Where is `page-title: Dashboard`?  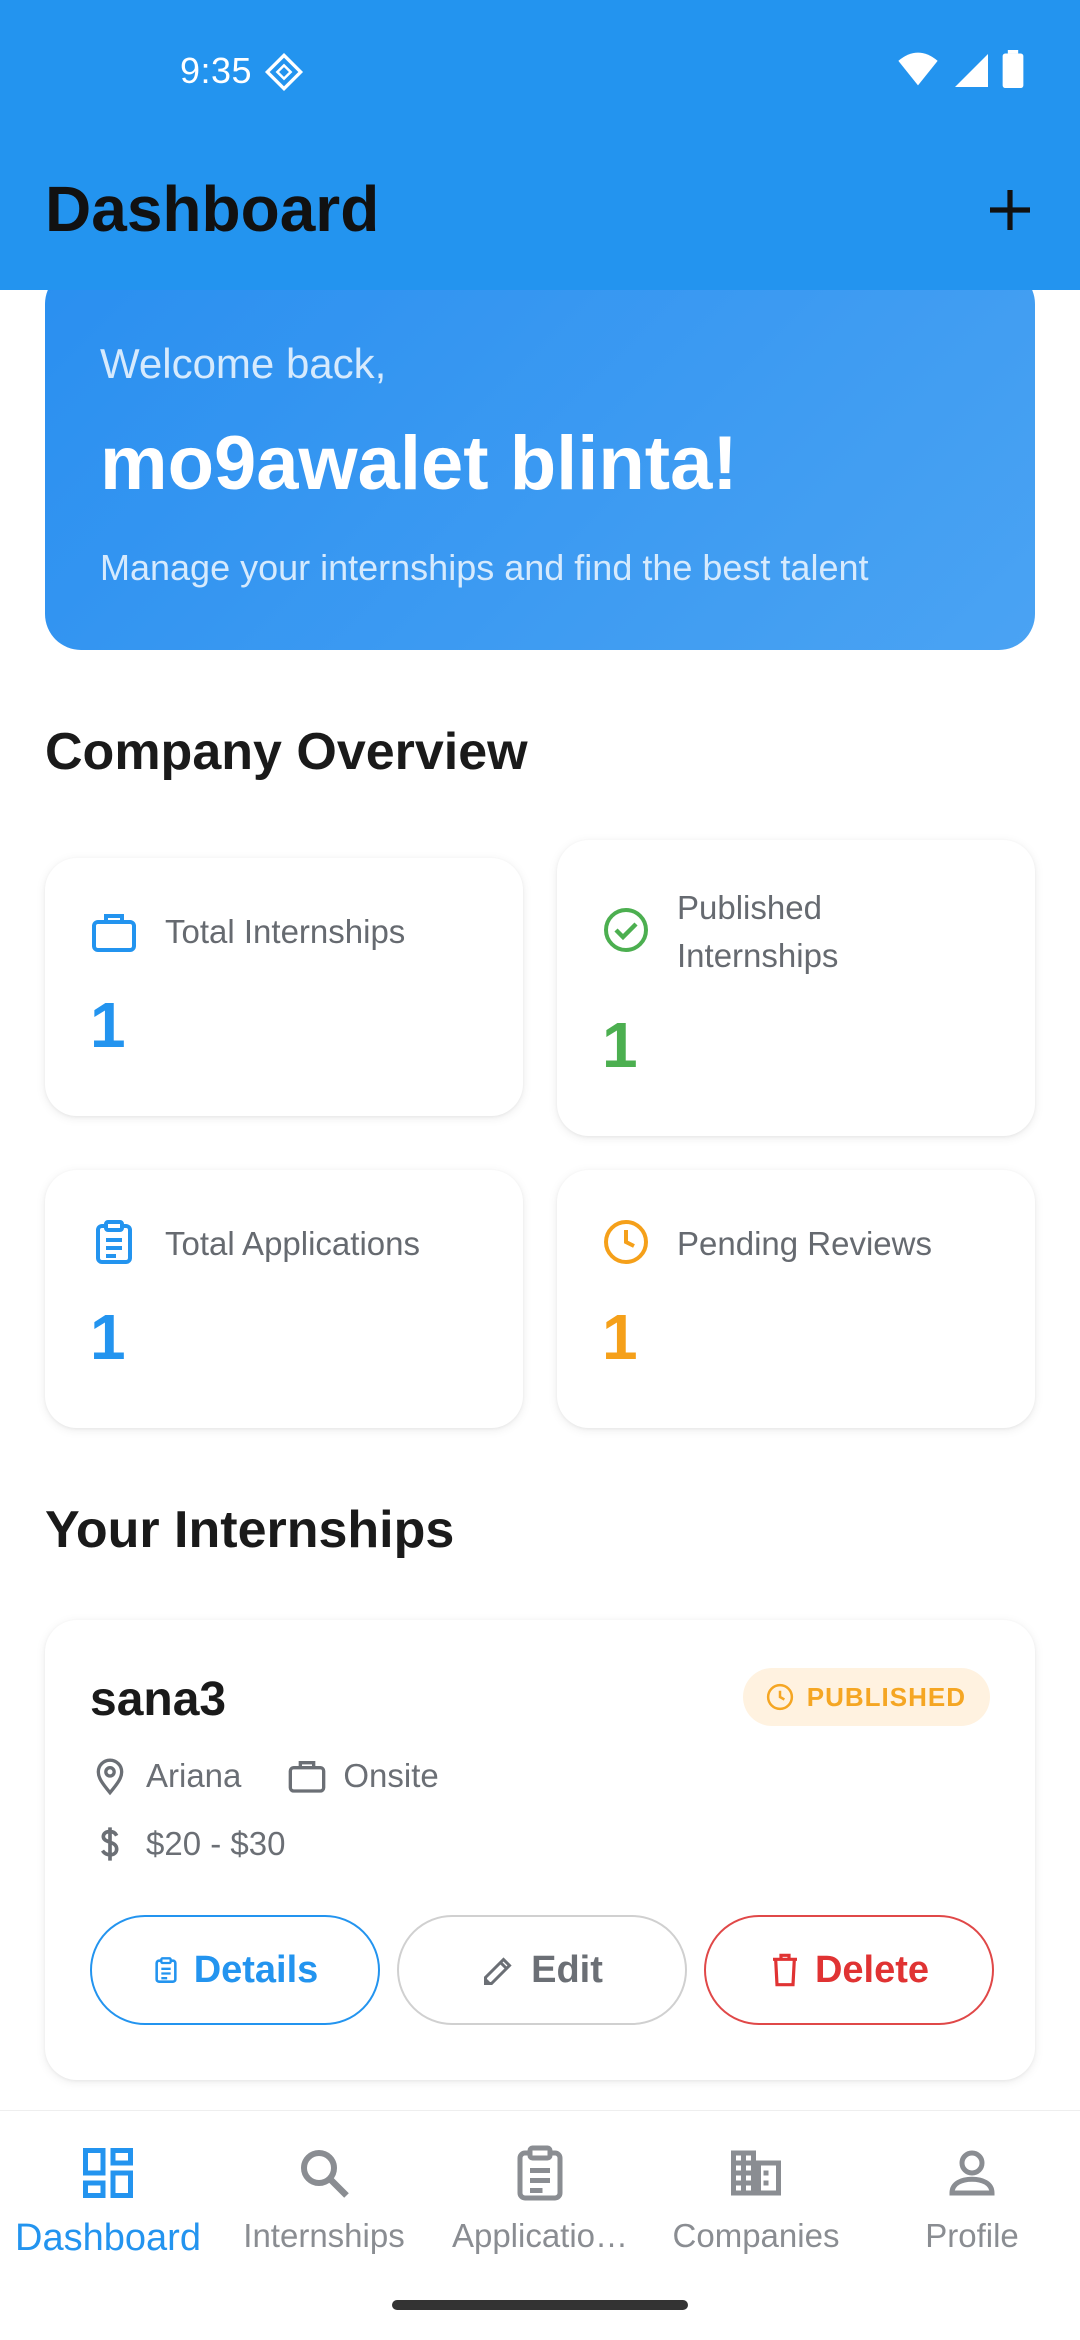
page-title: Dashboard is located at coordinates (212, 209).